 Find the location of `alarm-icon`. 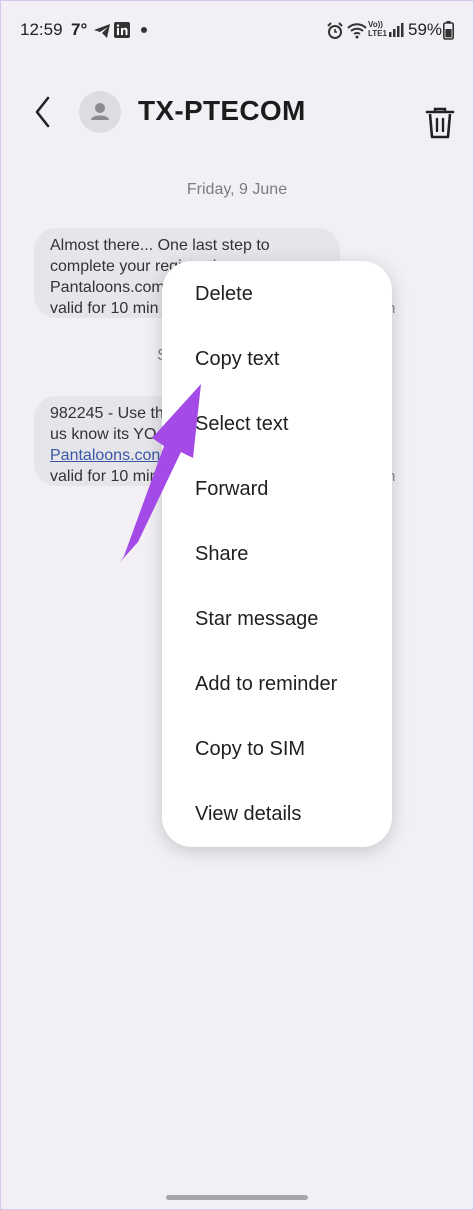

alarm-icon is located at coordinates (335, 30).